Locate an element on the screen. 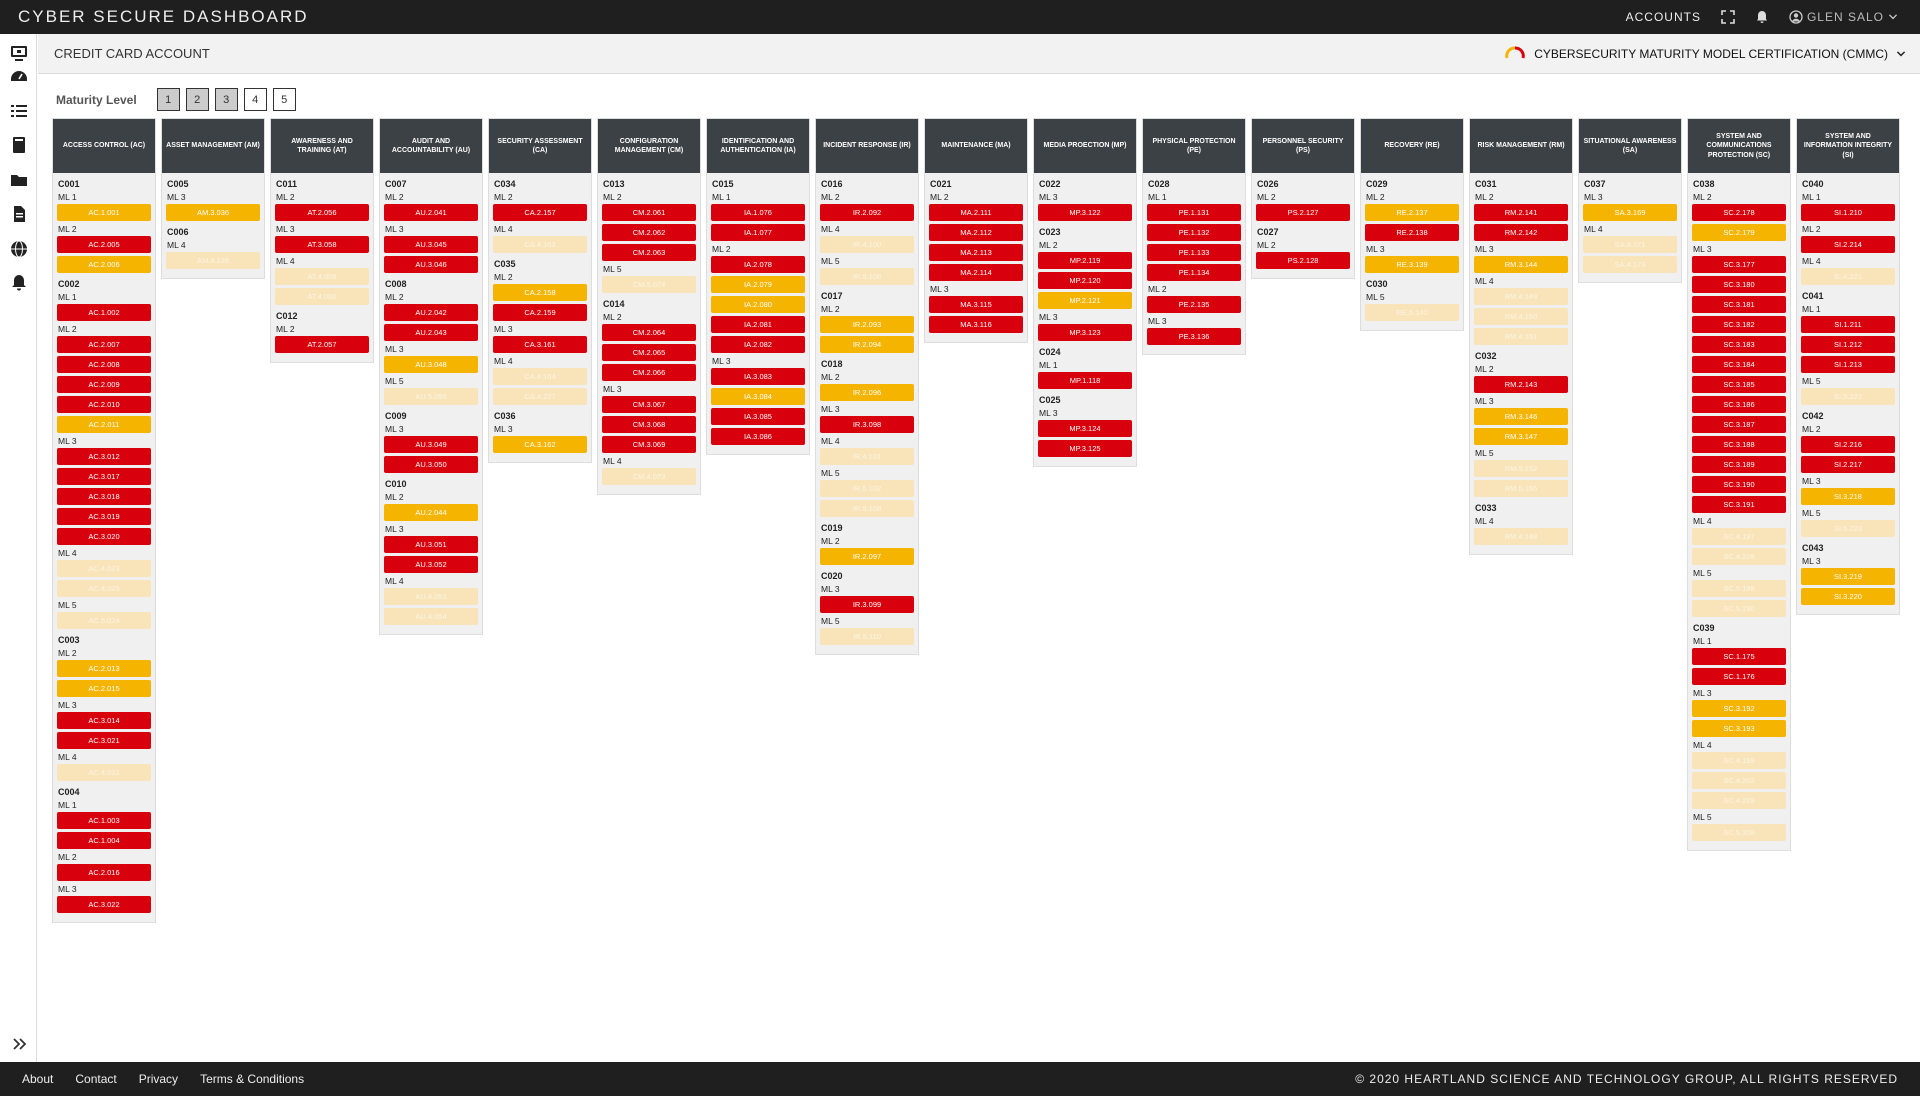 The width and height of the screenshot is (1920, 1096). practice-badge: PE.1.132 is located at coordinates (1194, 232).